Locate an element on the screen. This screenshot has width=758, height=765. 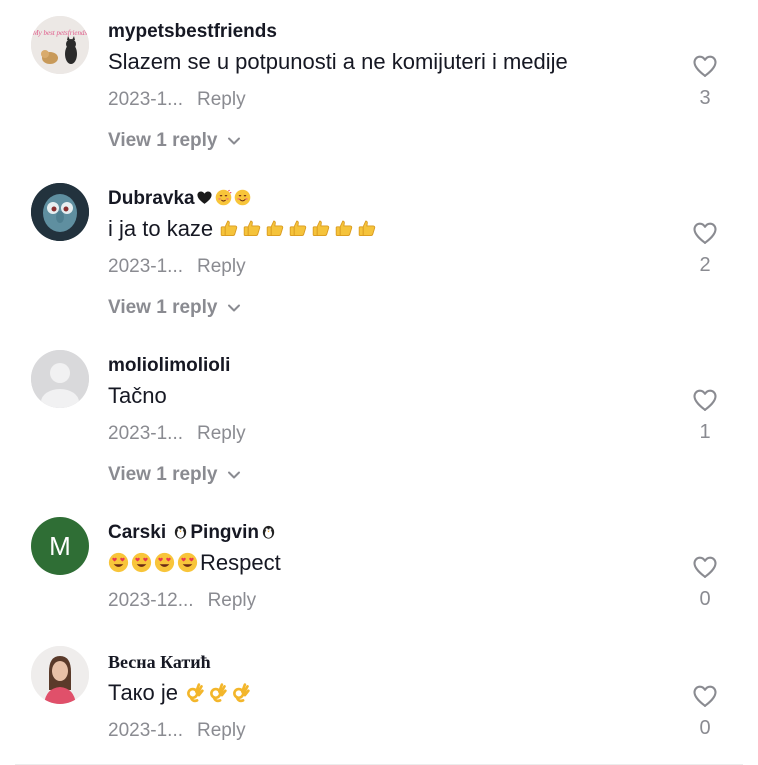
cartoon-avatar-icon is located at coordinates (60, 212).